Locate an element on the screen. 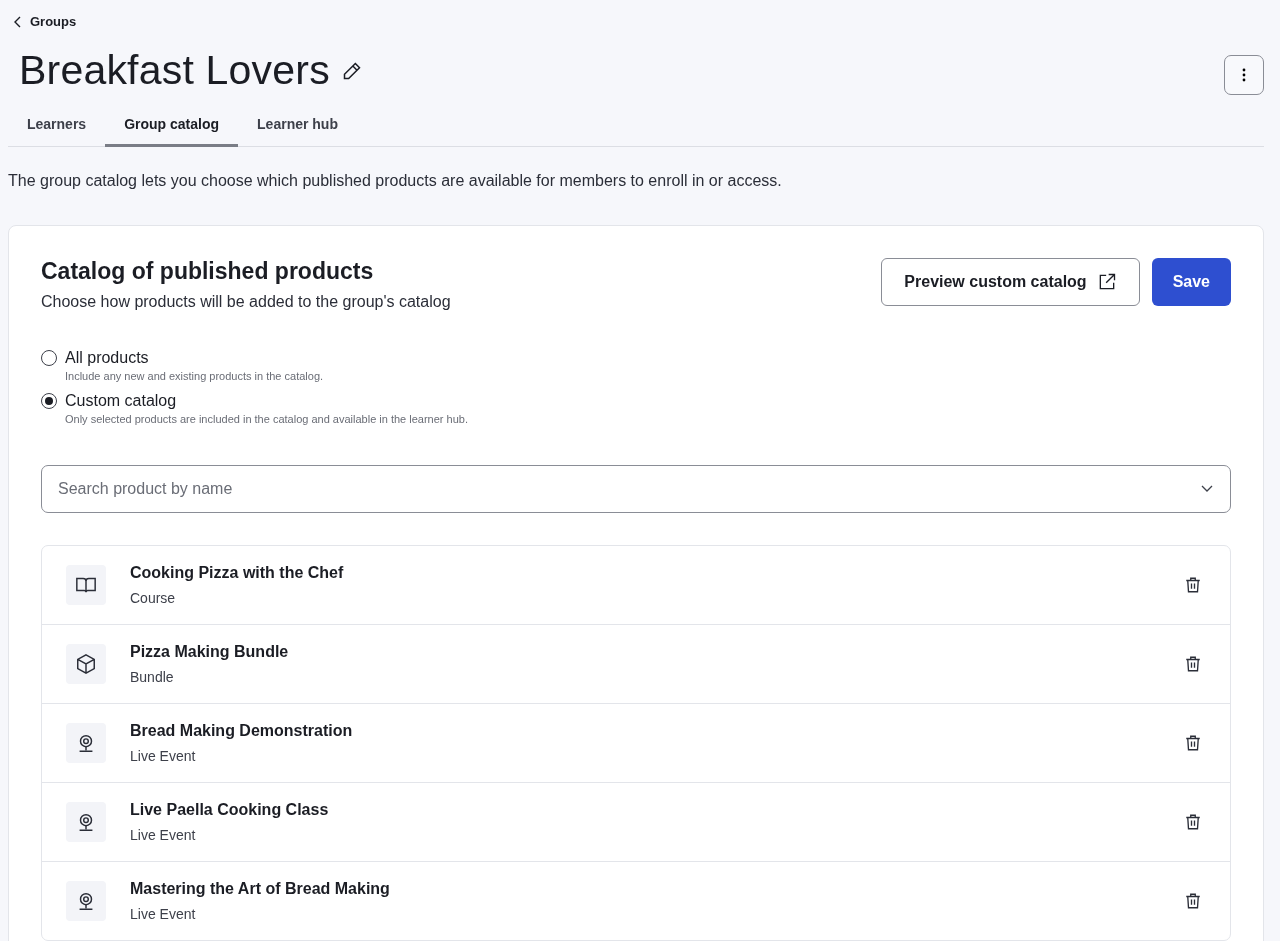  tab: Learner hub is located at coordinates (297, 126).